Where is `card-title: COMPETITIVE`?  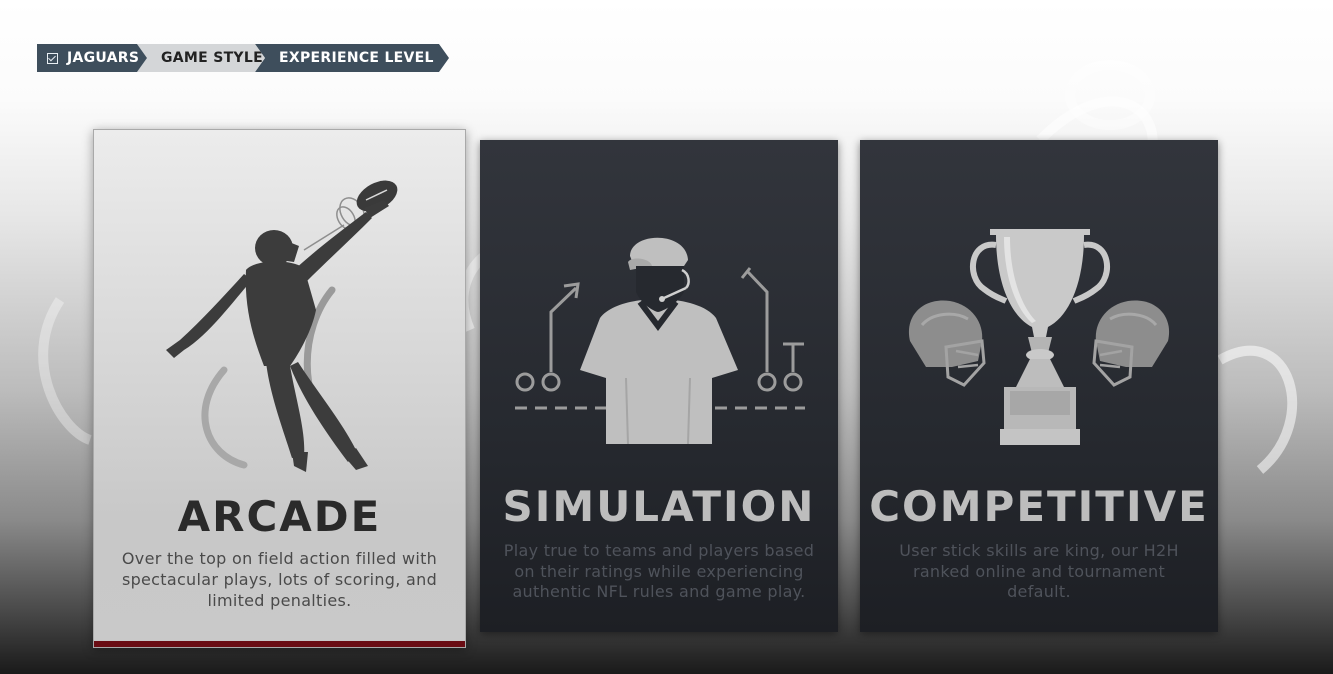
card-title: COMPETITIVE is located at coordinates (1039, 506).